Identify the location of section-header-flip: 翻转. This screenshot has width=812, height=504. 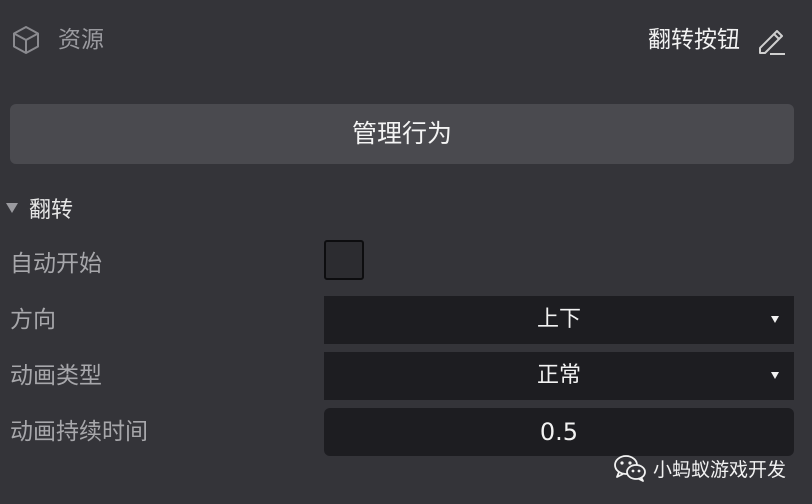
(39, 208).